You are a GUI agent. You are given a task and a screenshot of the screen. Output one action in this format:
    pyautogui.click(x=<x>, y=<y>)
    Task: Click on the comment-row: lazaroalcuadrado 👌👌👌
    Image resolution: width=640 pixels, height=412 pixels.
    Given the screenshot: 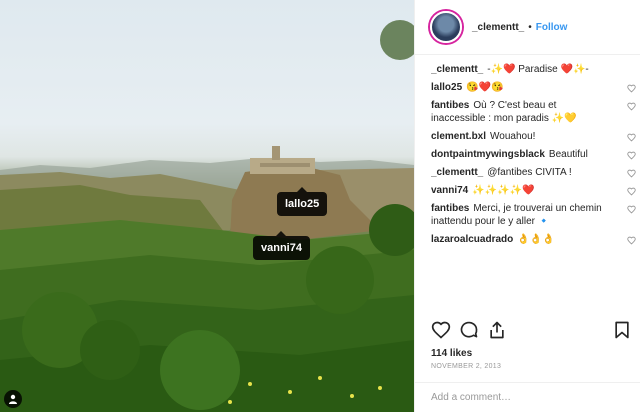 What is the action you would take?
    pyautogui.click(x=533, y=239)
    